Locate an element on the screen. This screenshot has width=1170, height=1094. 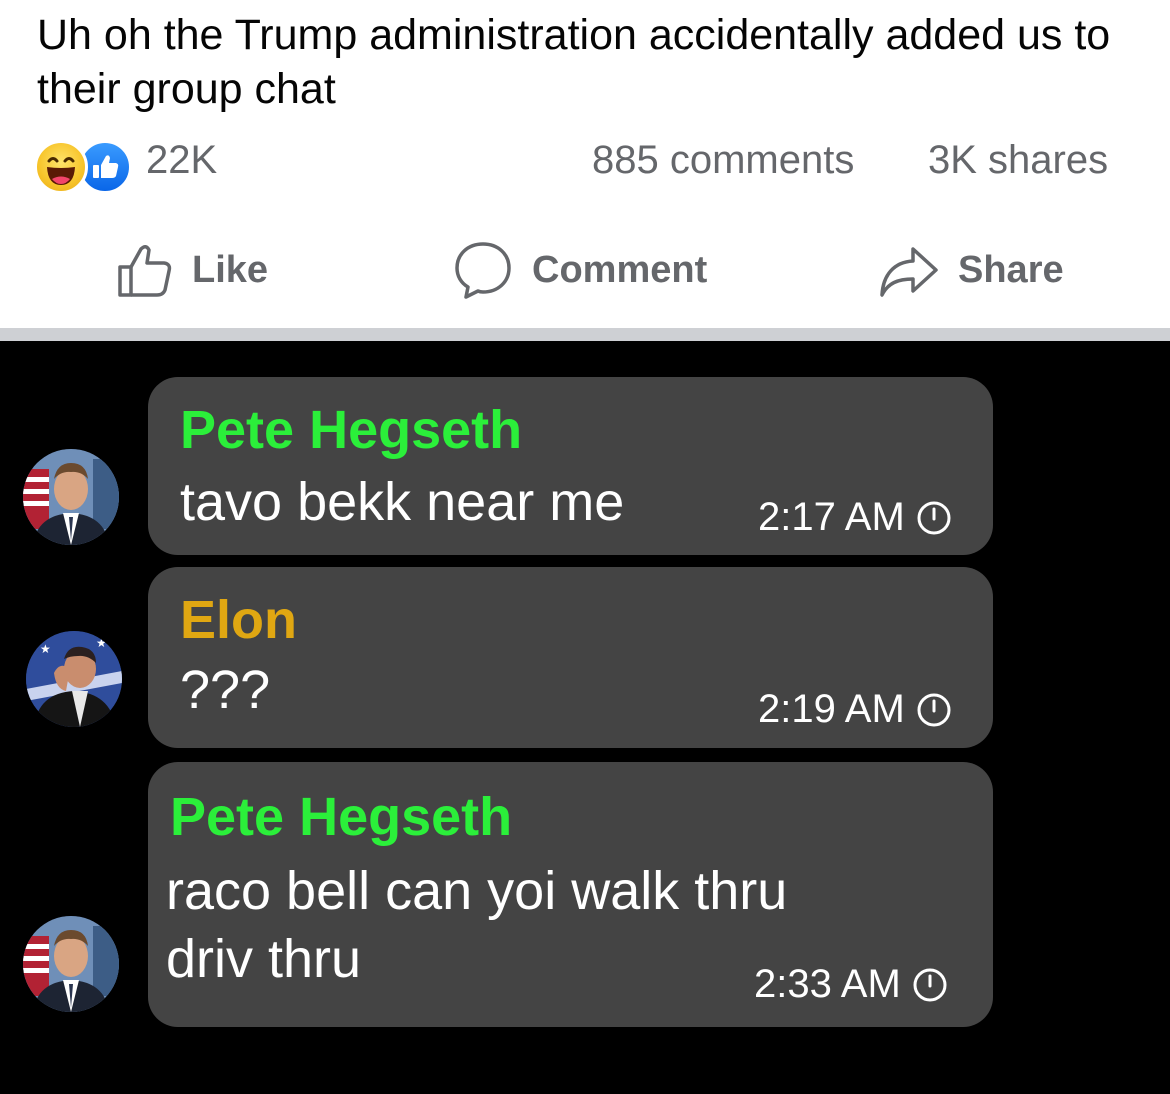
share-label: Share is located at coordinates (1011, 269).